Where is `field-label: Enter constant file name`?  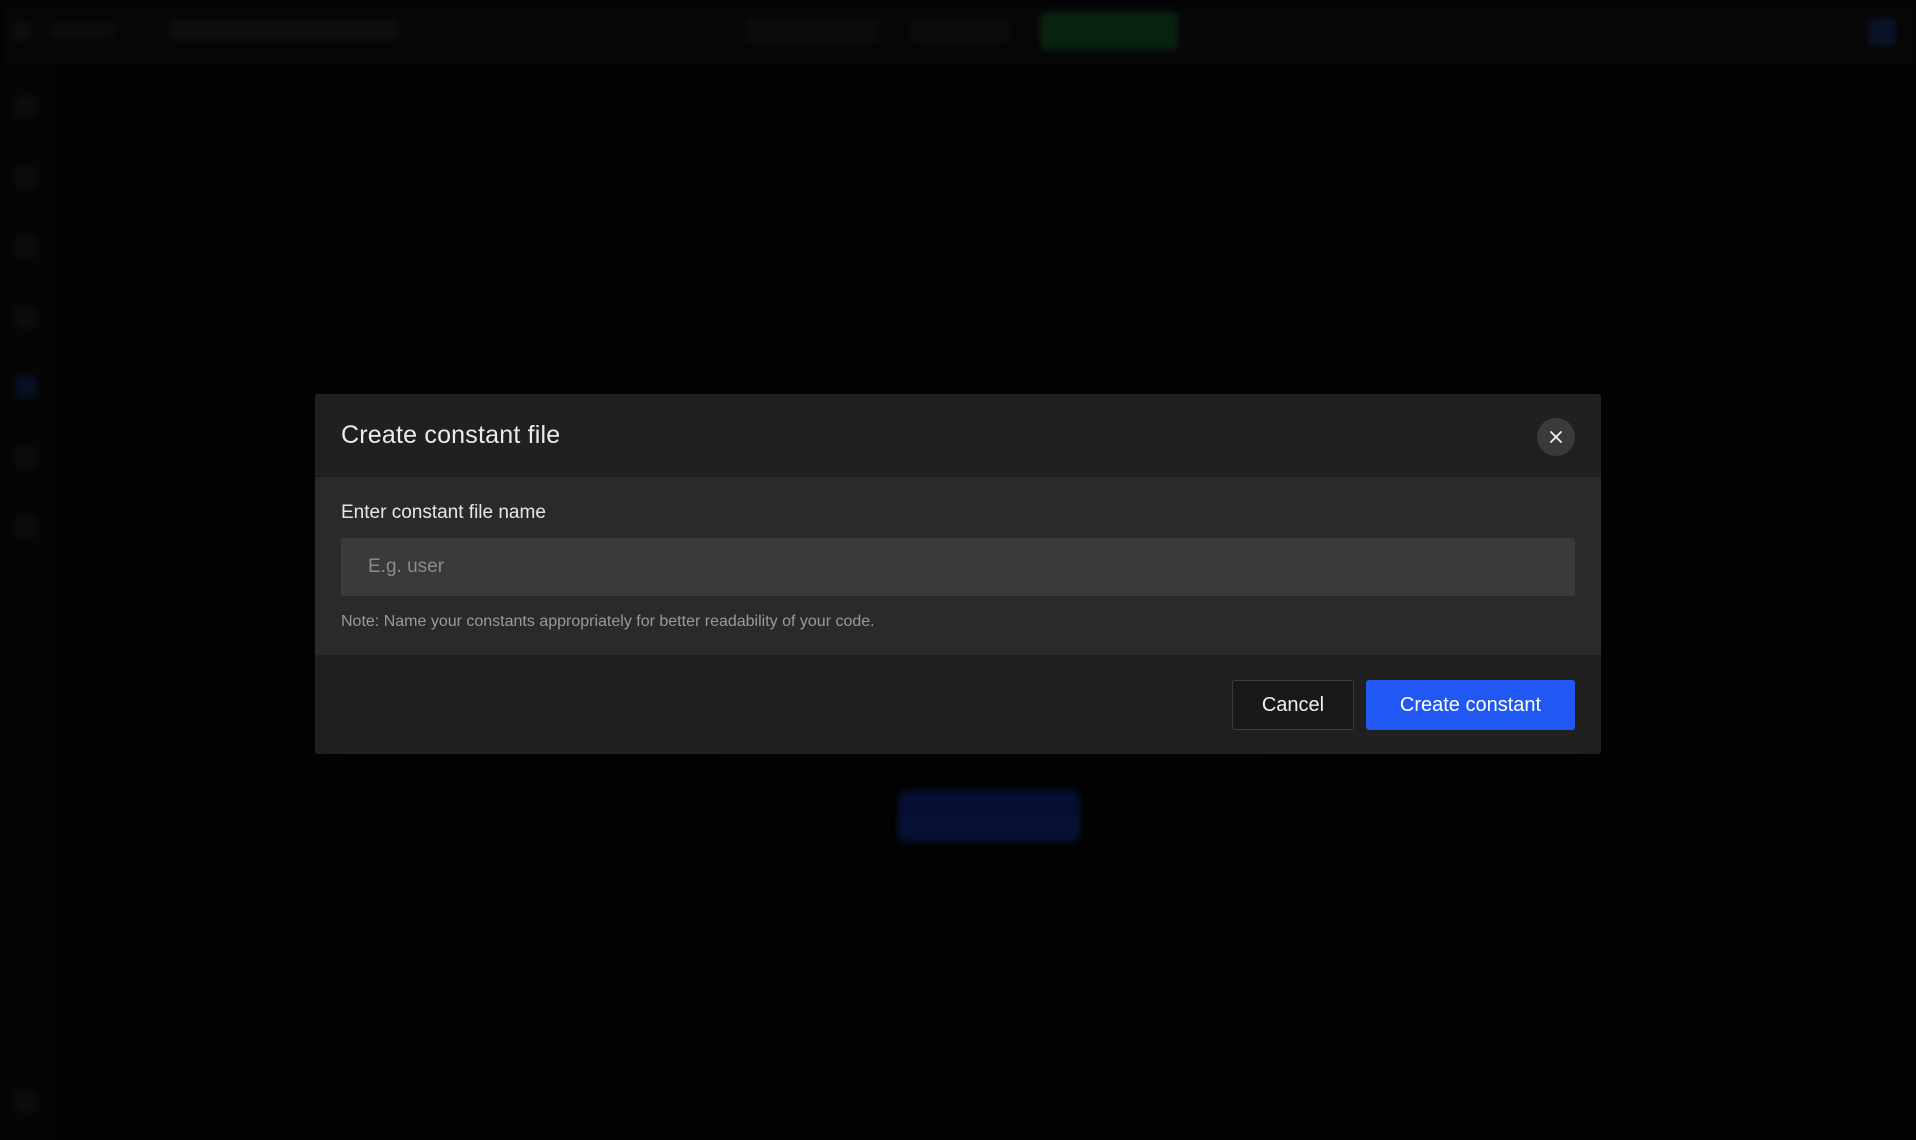
field-label: Enter constant file name is located at coordinates (443, 512).